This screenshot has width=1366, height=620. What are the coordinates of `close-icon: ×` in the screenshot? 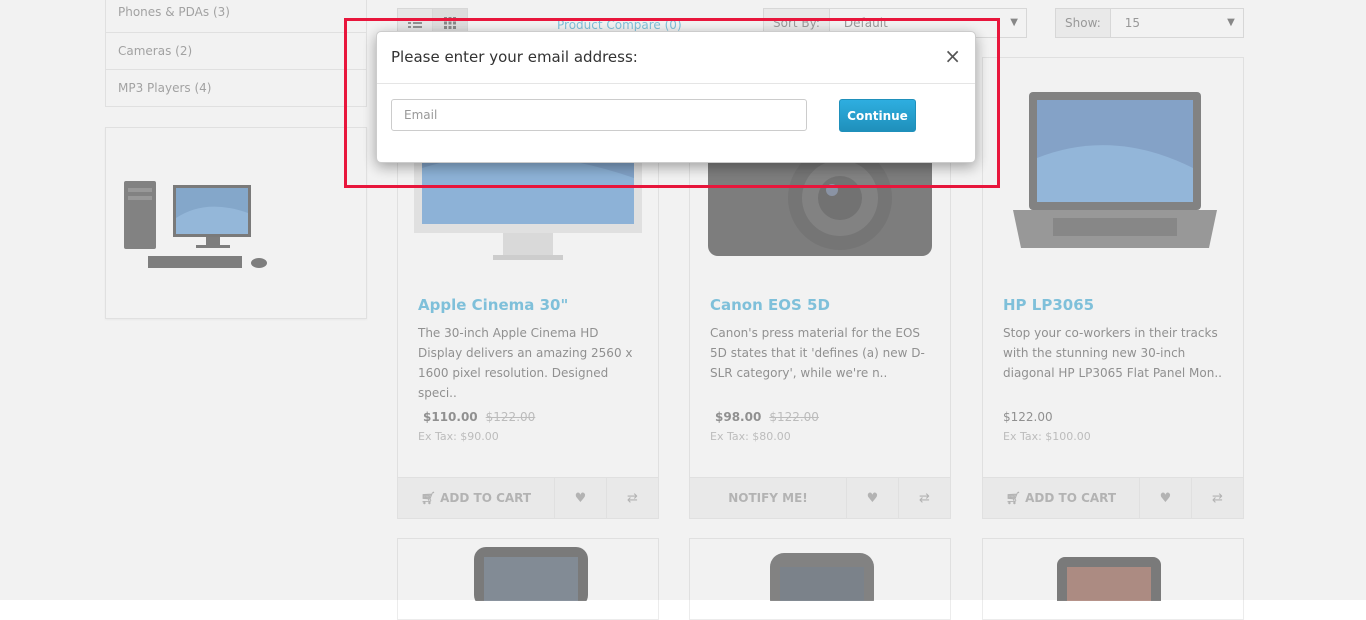 It's located at (952, 56).